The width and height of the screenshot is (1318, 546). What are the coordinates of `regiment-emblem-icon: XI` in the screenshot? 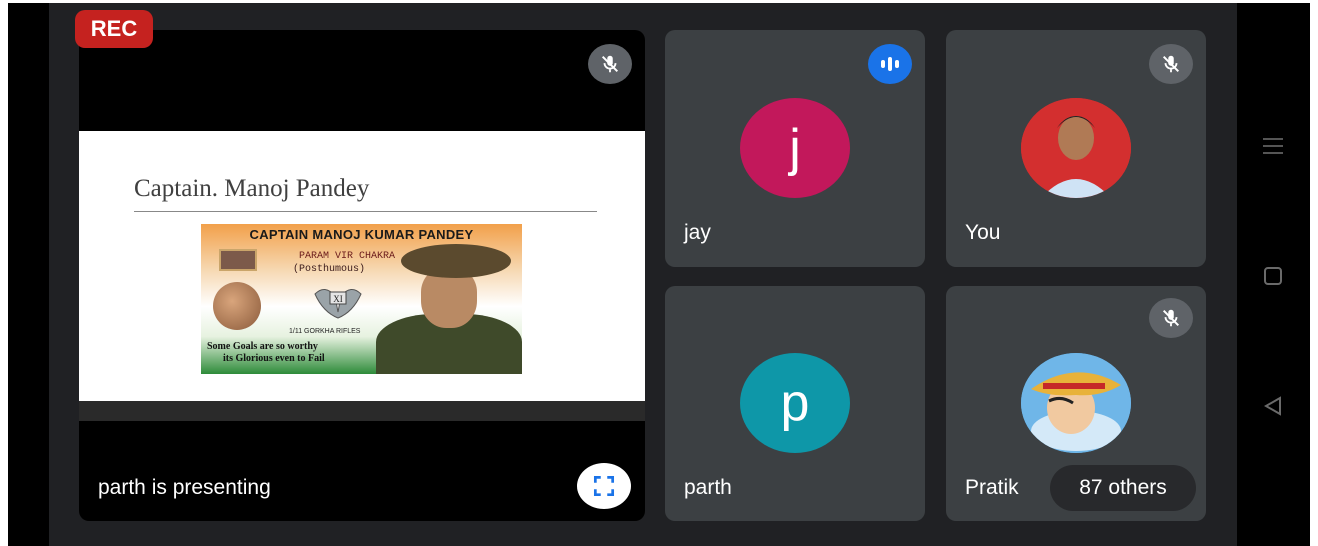 It's located at (338, 304).